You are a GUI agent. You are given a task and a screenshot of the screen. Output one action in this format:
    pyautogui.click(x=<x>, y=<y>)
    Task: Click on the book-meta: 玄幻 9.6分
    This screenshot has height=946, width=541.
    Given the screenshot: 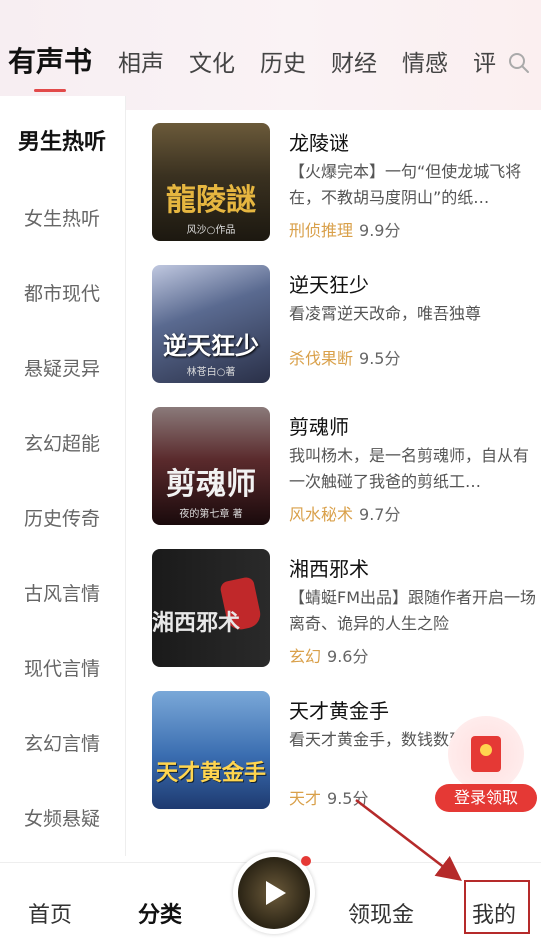 What is the action you would take?
    pyautogui.click(x=328, y=655)
    